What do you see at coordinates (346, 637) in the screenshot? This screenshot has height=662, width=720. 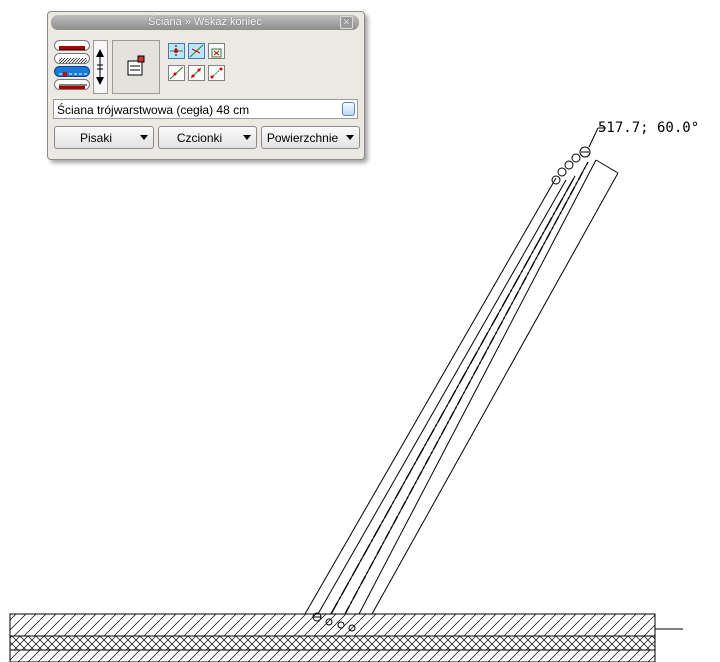 I see `existing-wall` at bounding box center [346, 637].